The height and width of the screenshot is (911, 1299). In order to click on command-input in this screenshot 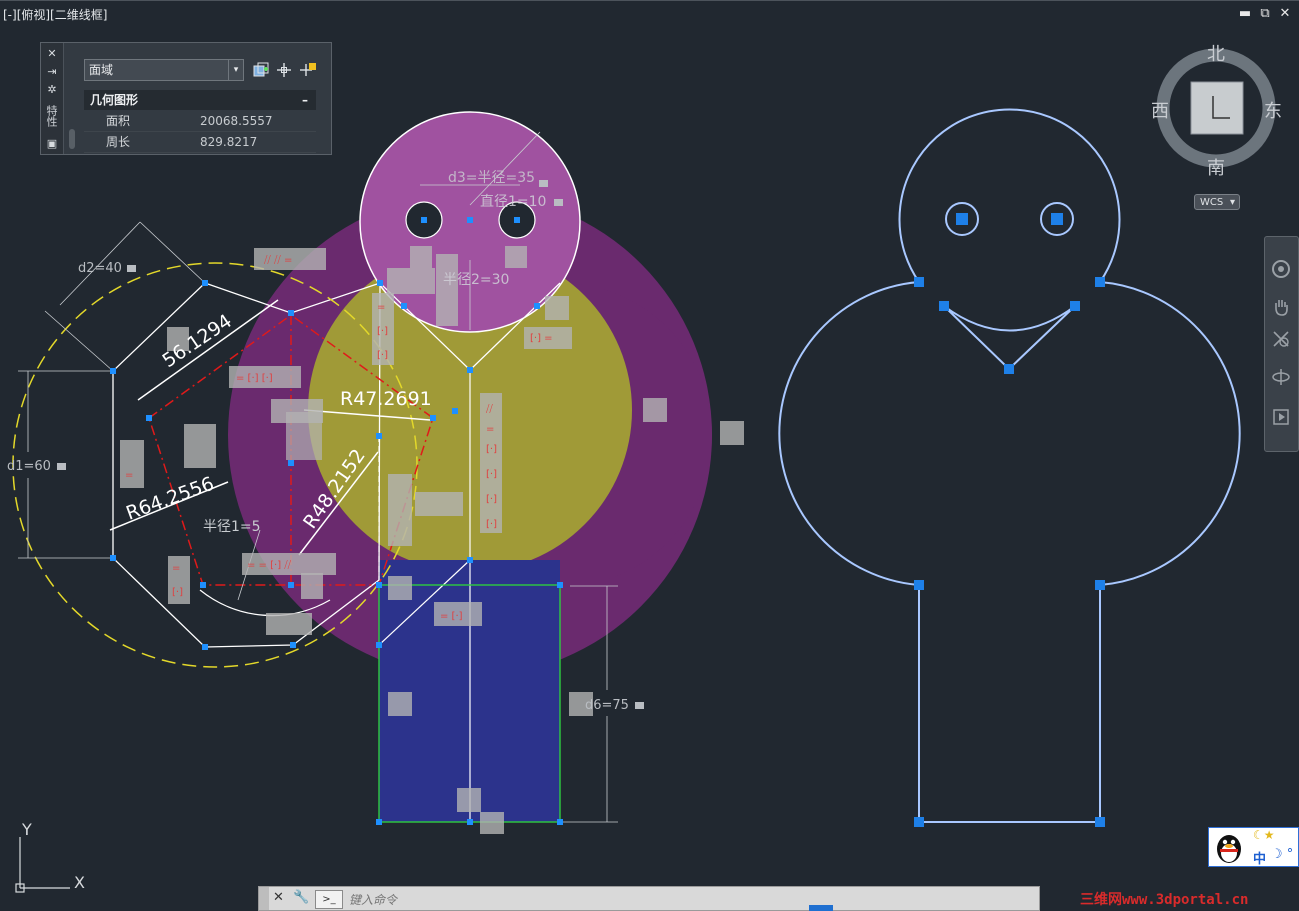, I will do `click(689, 899)`.